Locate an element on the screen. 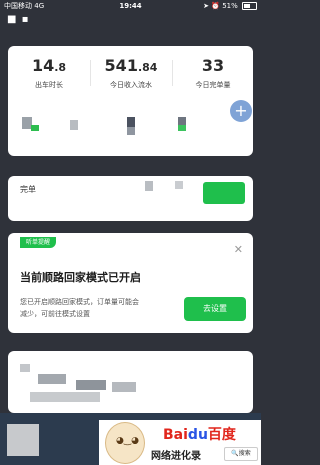 The image size is (320, 465). order-title: 完单 is located at coordinates (28, 189).